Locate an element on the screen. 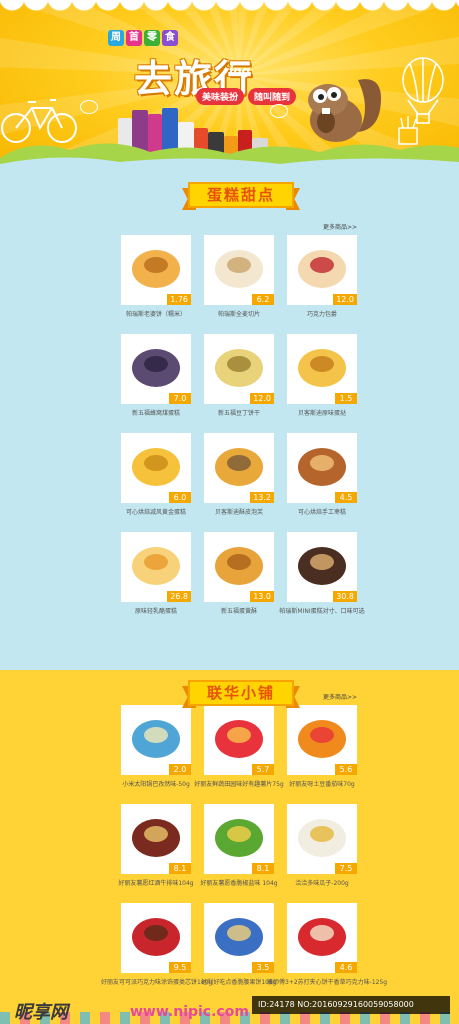 This screenshot has height=1024, width=459. mini-cake-icon is located at coordinates (322, 566).